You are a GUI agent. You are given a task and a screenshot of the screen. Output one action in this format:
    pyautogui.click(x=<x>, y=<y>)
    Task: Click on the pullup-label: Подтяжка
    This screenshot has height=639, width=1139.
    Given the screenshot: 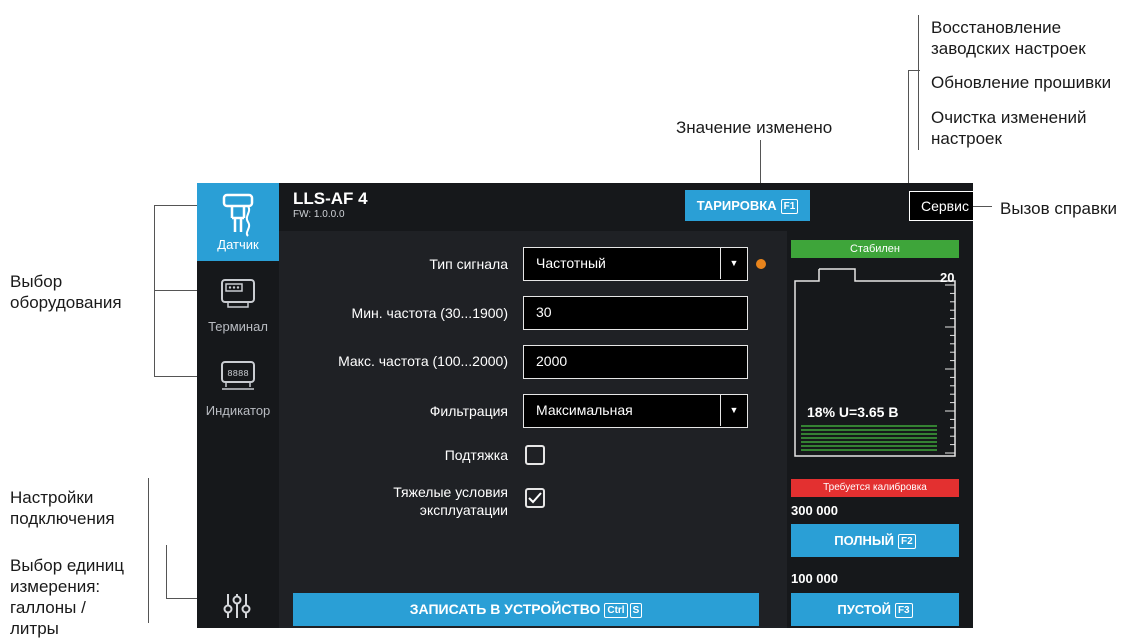 What is the action you would take?
    pyautogui.click(x=476, y=455)
    